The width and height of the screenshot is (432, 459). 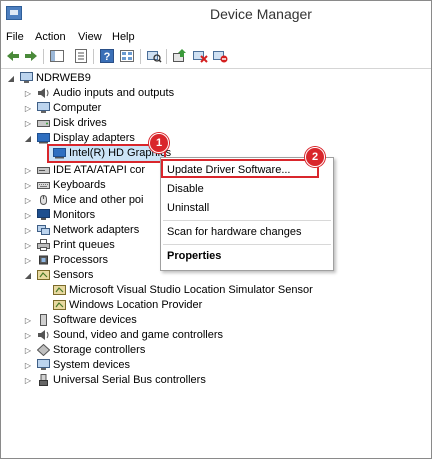 I want to click on view-icon, so click(x=127, y=56).